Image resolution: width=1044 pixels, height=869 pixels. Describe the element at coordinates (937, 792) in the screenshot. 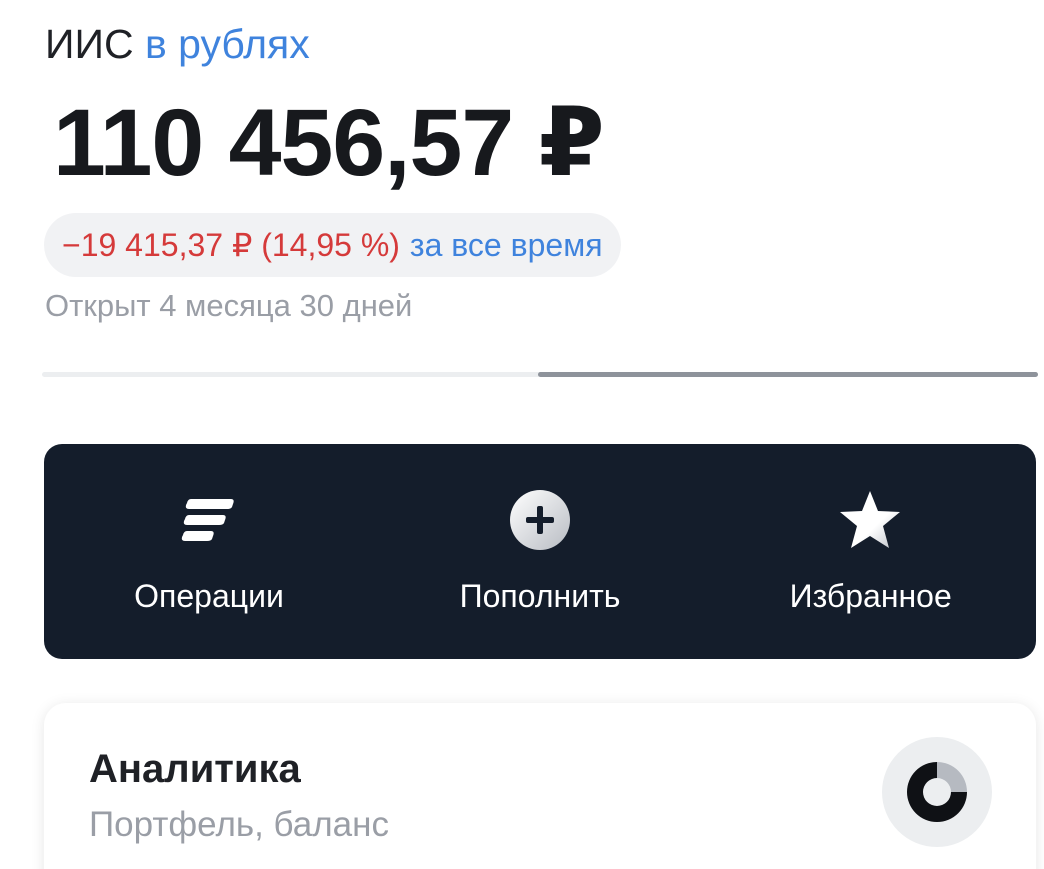

I see `donut-chart-icon` at that location.